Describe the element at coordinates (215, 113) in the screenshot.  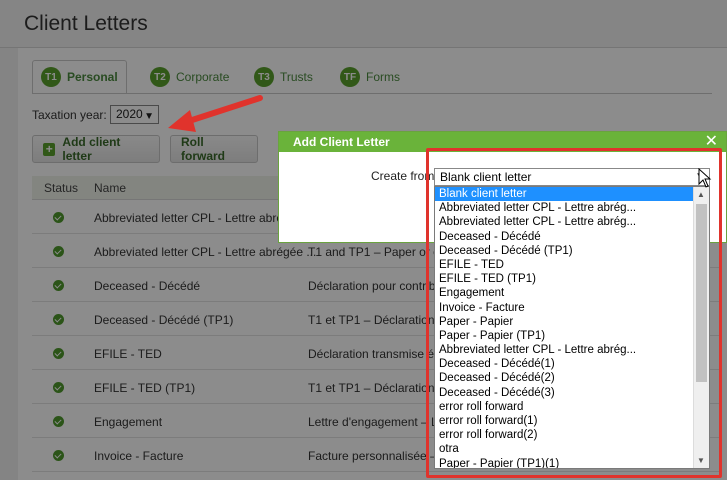
I see `annotation-arrow-icon` at that location.